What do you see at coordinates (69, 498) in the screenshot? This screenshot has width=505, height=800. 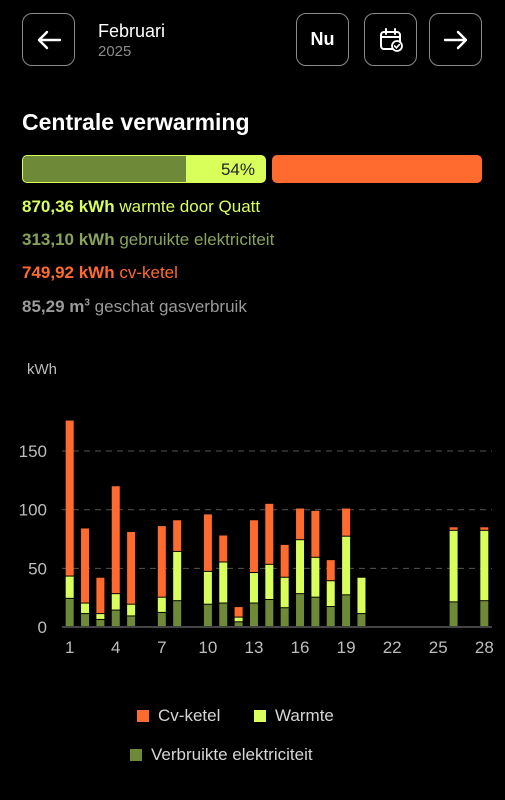 I see `bar-day1-cv-ketel` at bounding box center [69, 498].